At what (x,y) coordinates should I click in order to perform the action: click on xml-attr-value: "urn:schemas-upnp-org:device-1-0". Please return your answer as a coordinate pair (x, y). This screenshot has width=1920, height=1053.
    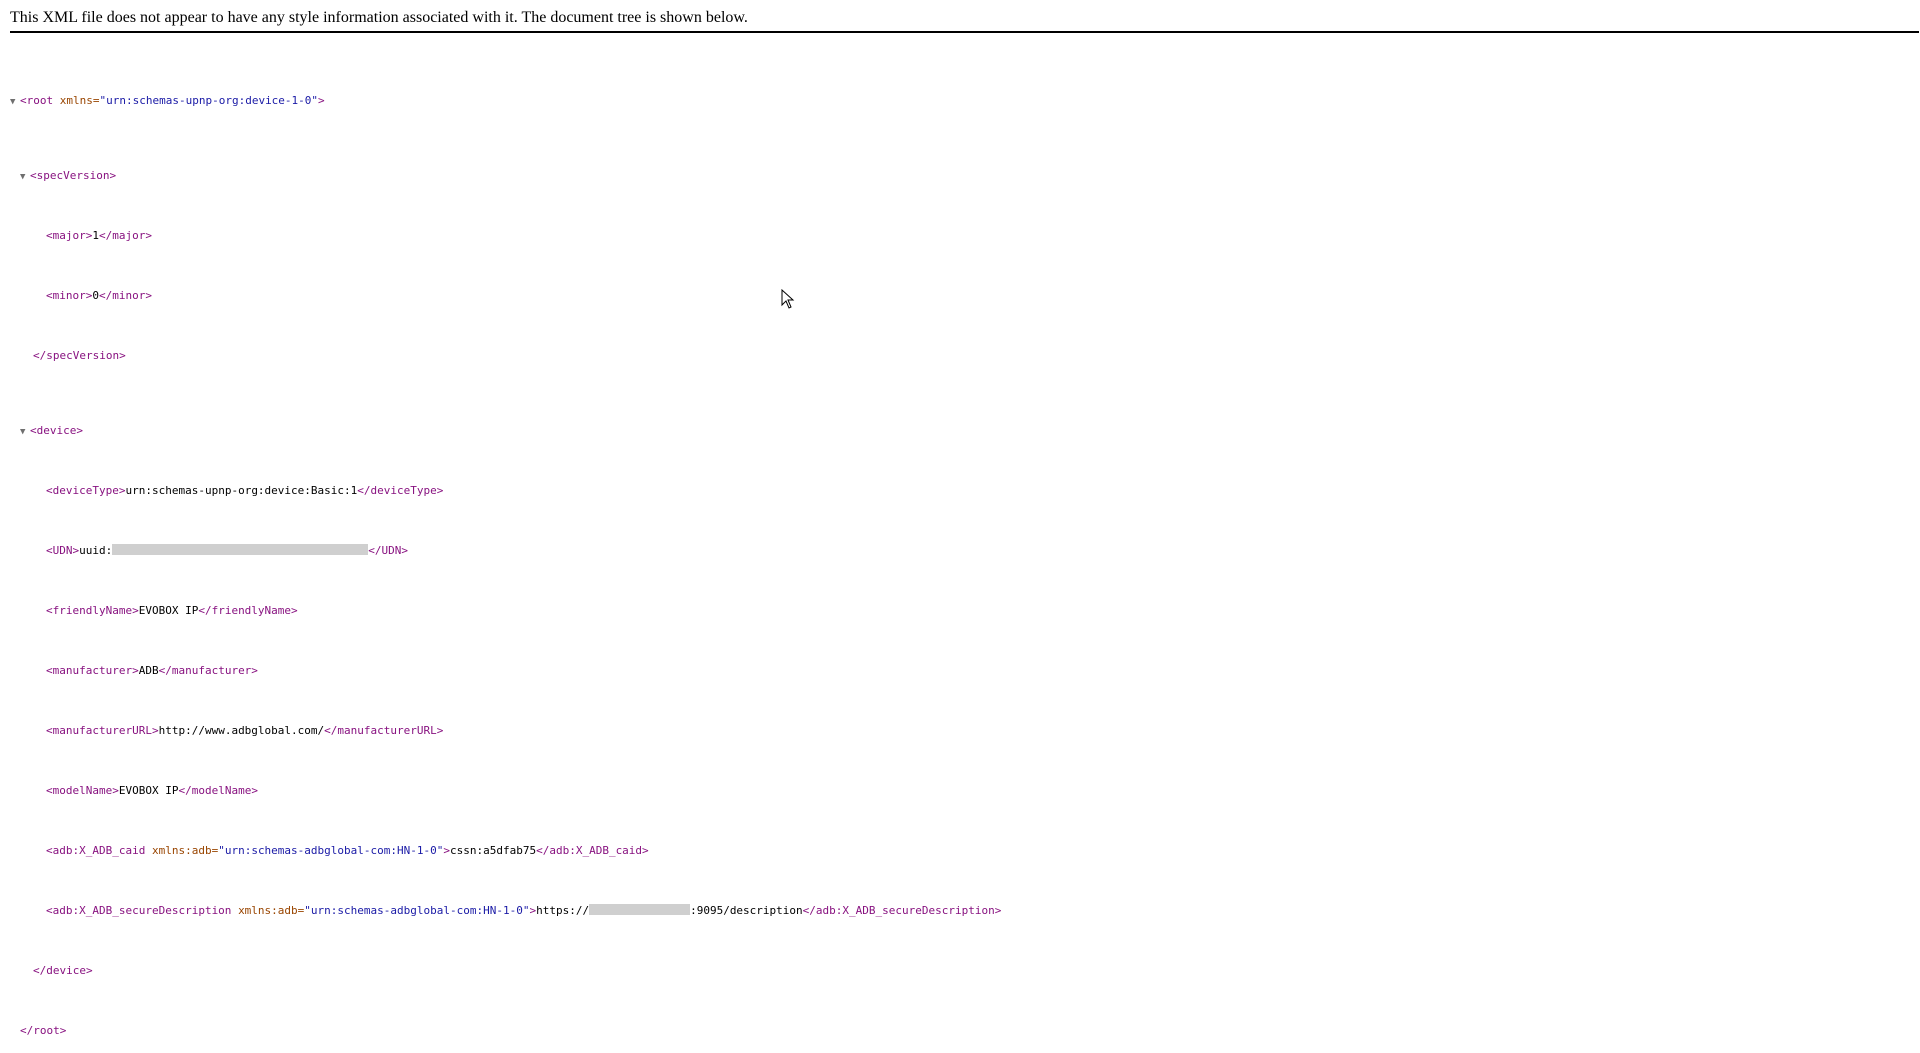
    Looking at the image, I should click on (209, 100).